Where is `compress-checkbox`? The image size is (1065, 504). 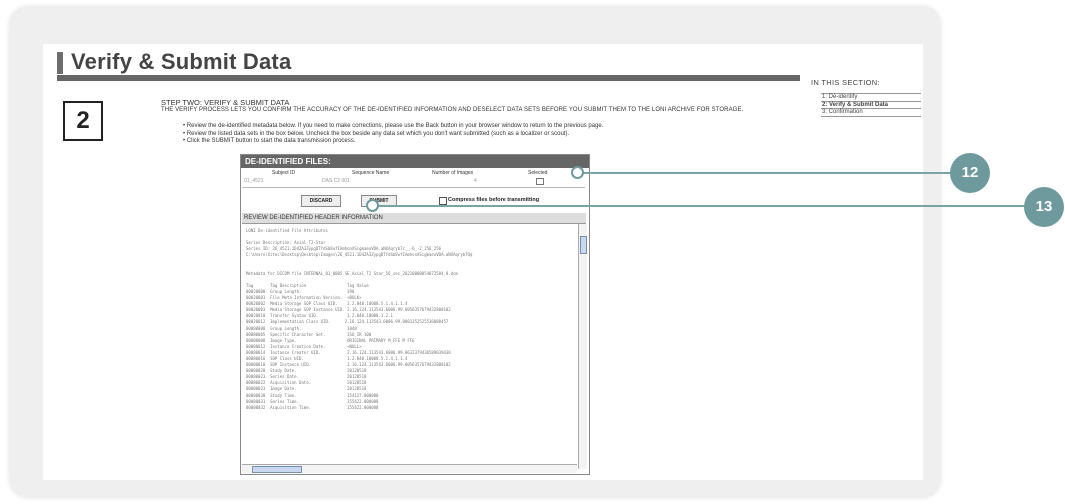 compress-checkbox is located at coordinates (443, 201).